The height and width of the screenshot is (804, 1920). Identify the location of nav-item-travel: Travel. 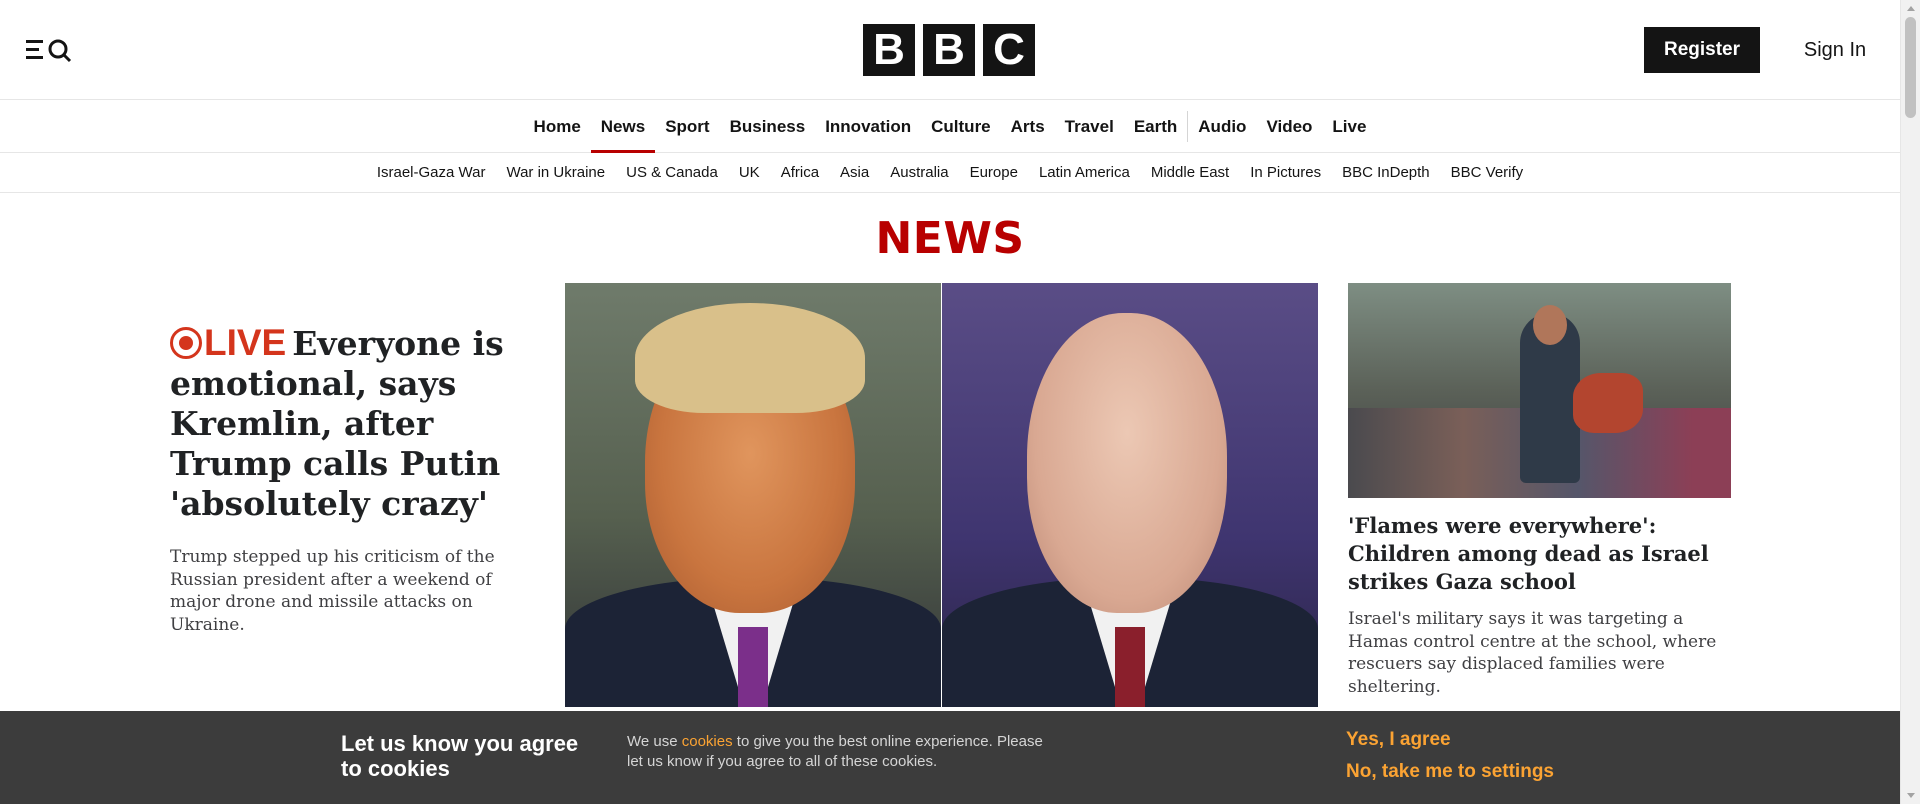
(1089, 126).